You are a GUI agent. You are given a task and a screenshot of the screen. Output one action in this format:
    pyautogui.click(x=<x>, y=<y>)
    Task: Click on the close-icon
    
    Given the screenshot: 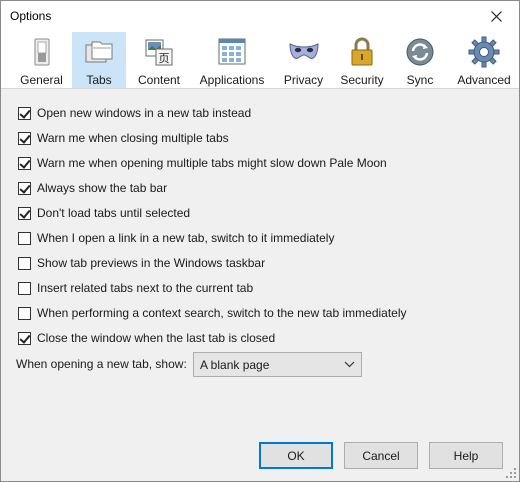 What is the action you would take?
    pyautogui.click(x=496, y=16)
    